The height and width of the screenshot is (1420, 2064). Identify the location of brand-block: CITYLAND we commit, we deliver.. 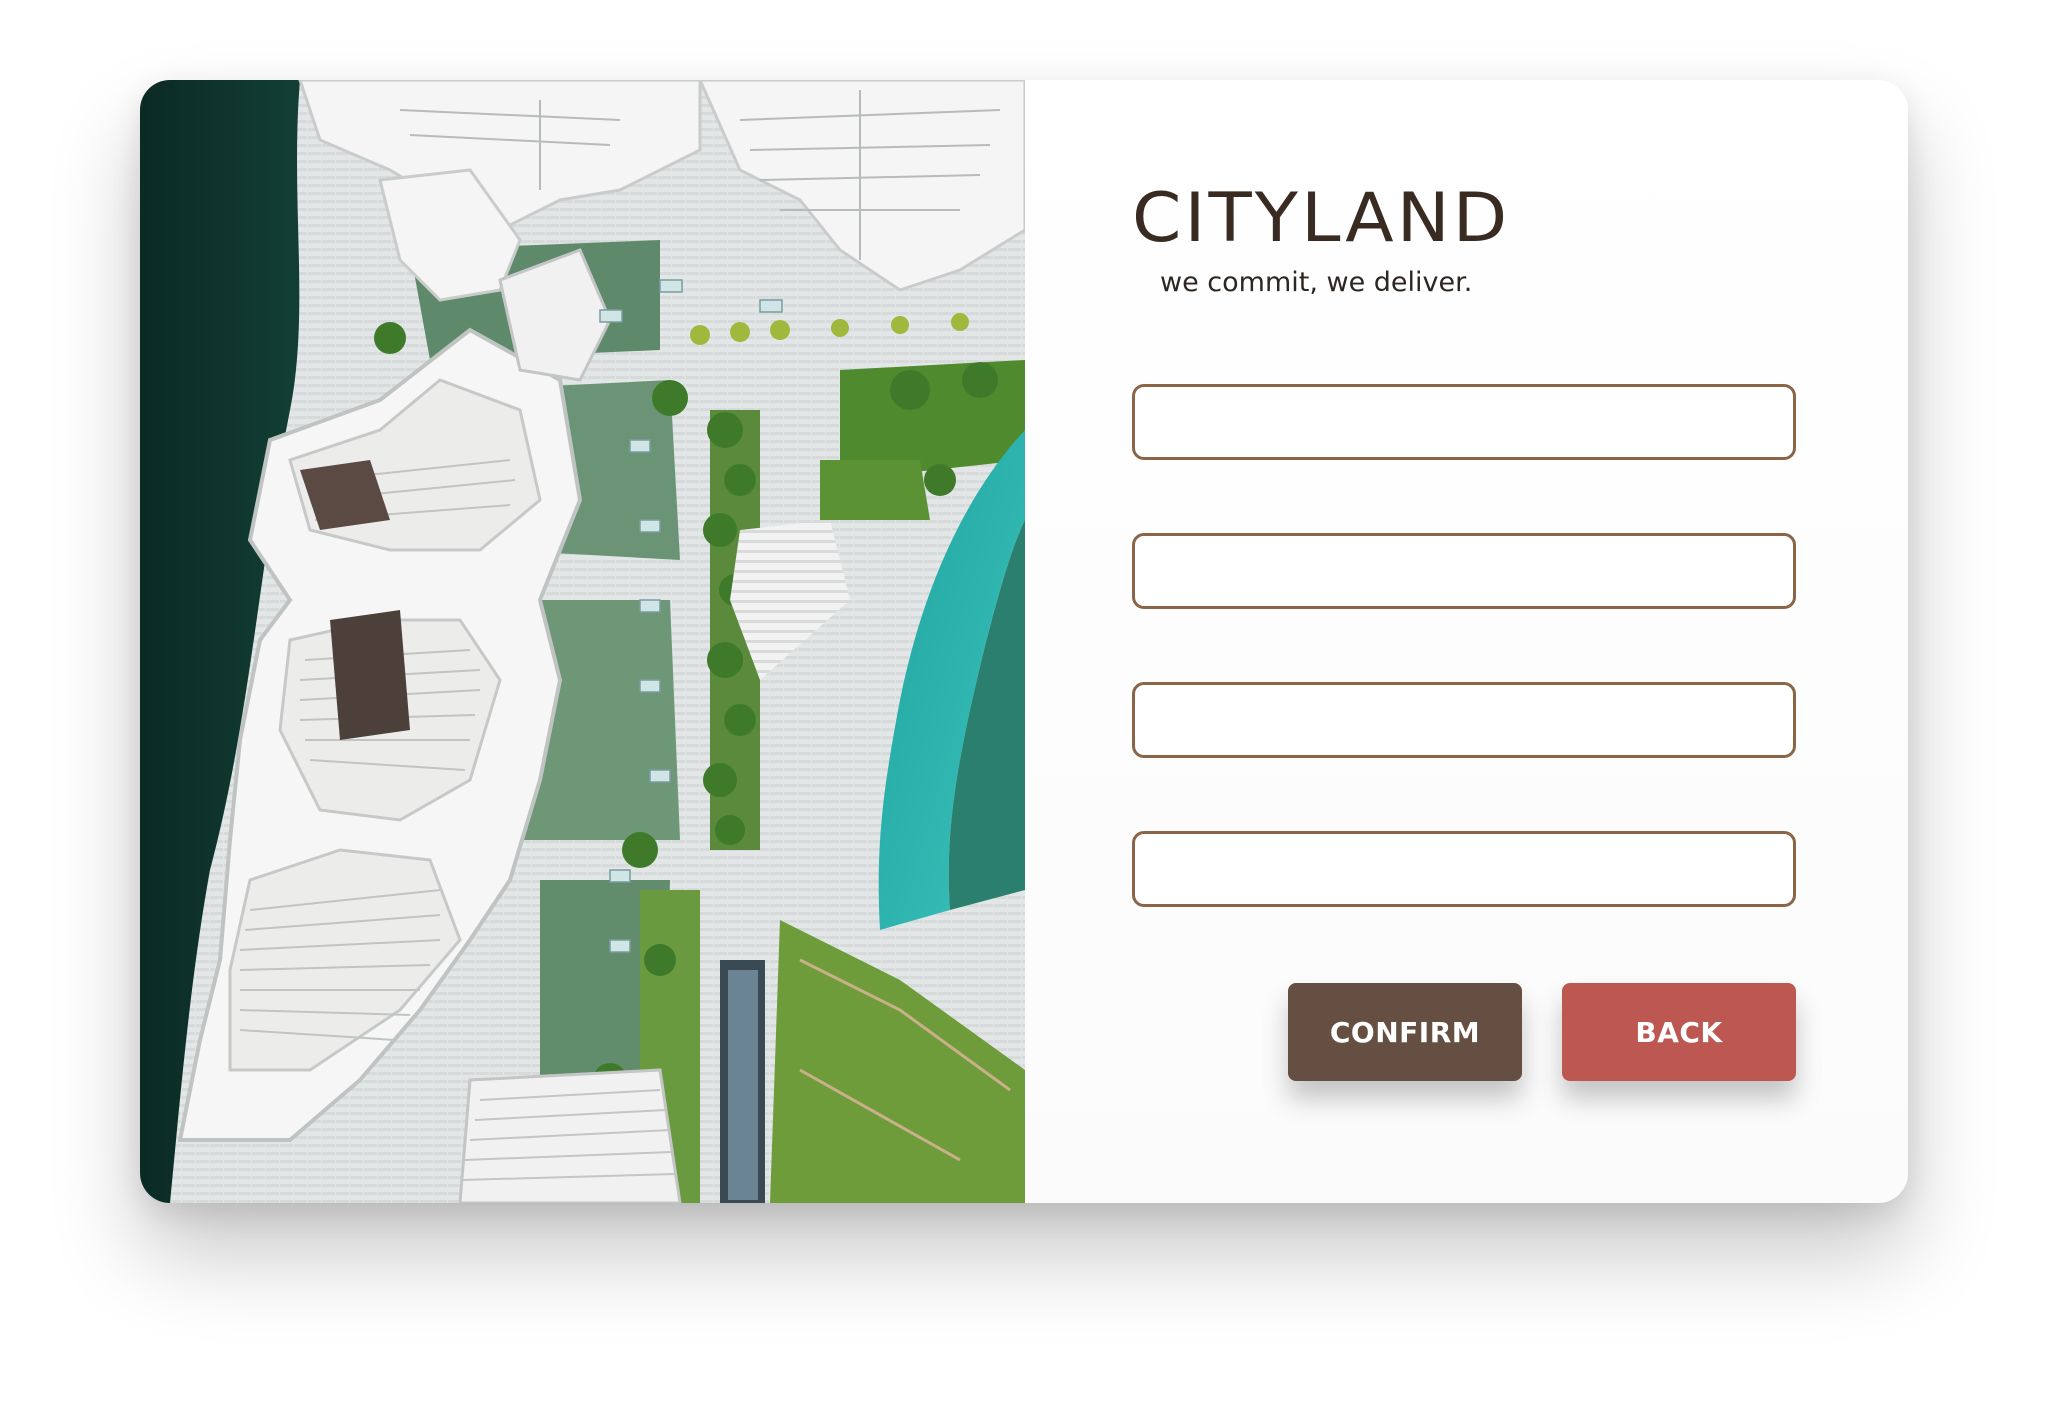
(1319, 242).